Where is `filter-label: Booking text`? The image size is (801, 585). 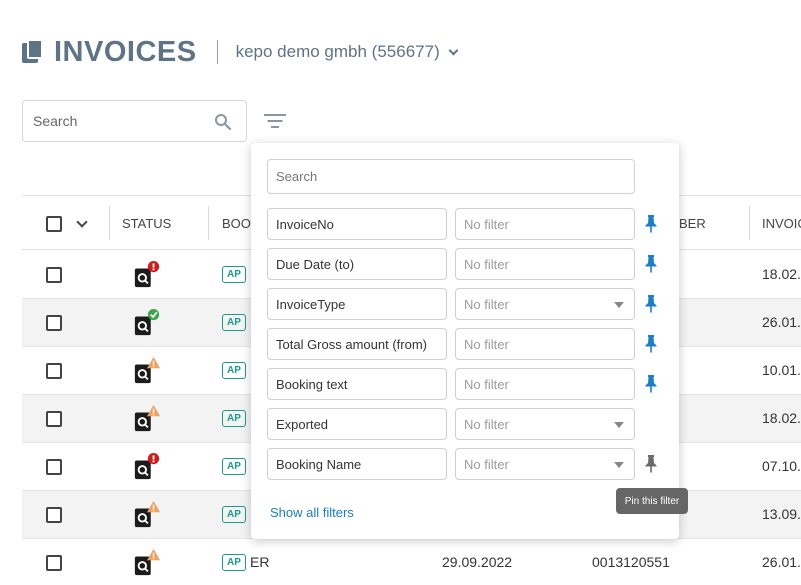 filter-label: Booking text is located at coordinates (357, 384).